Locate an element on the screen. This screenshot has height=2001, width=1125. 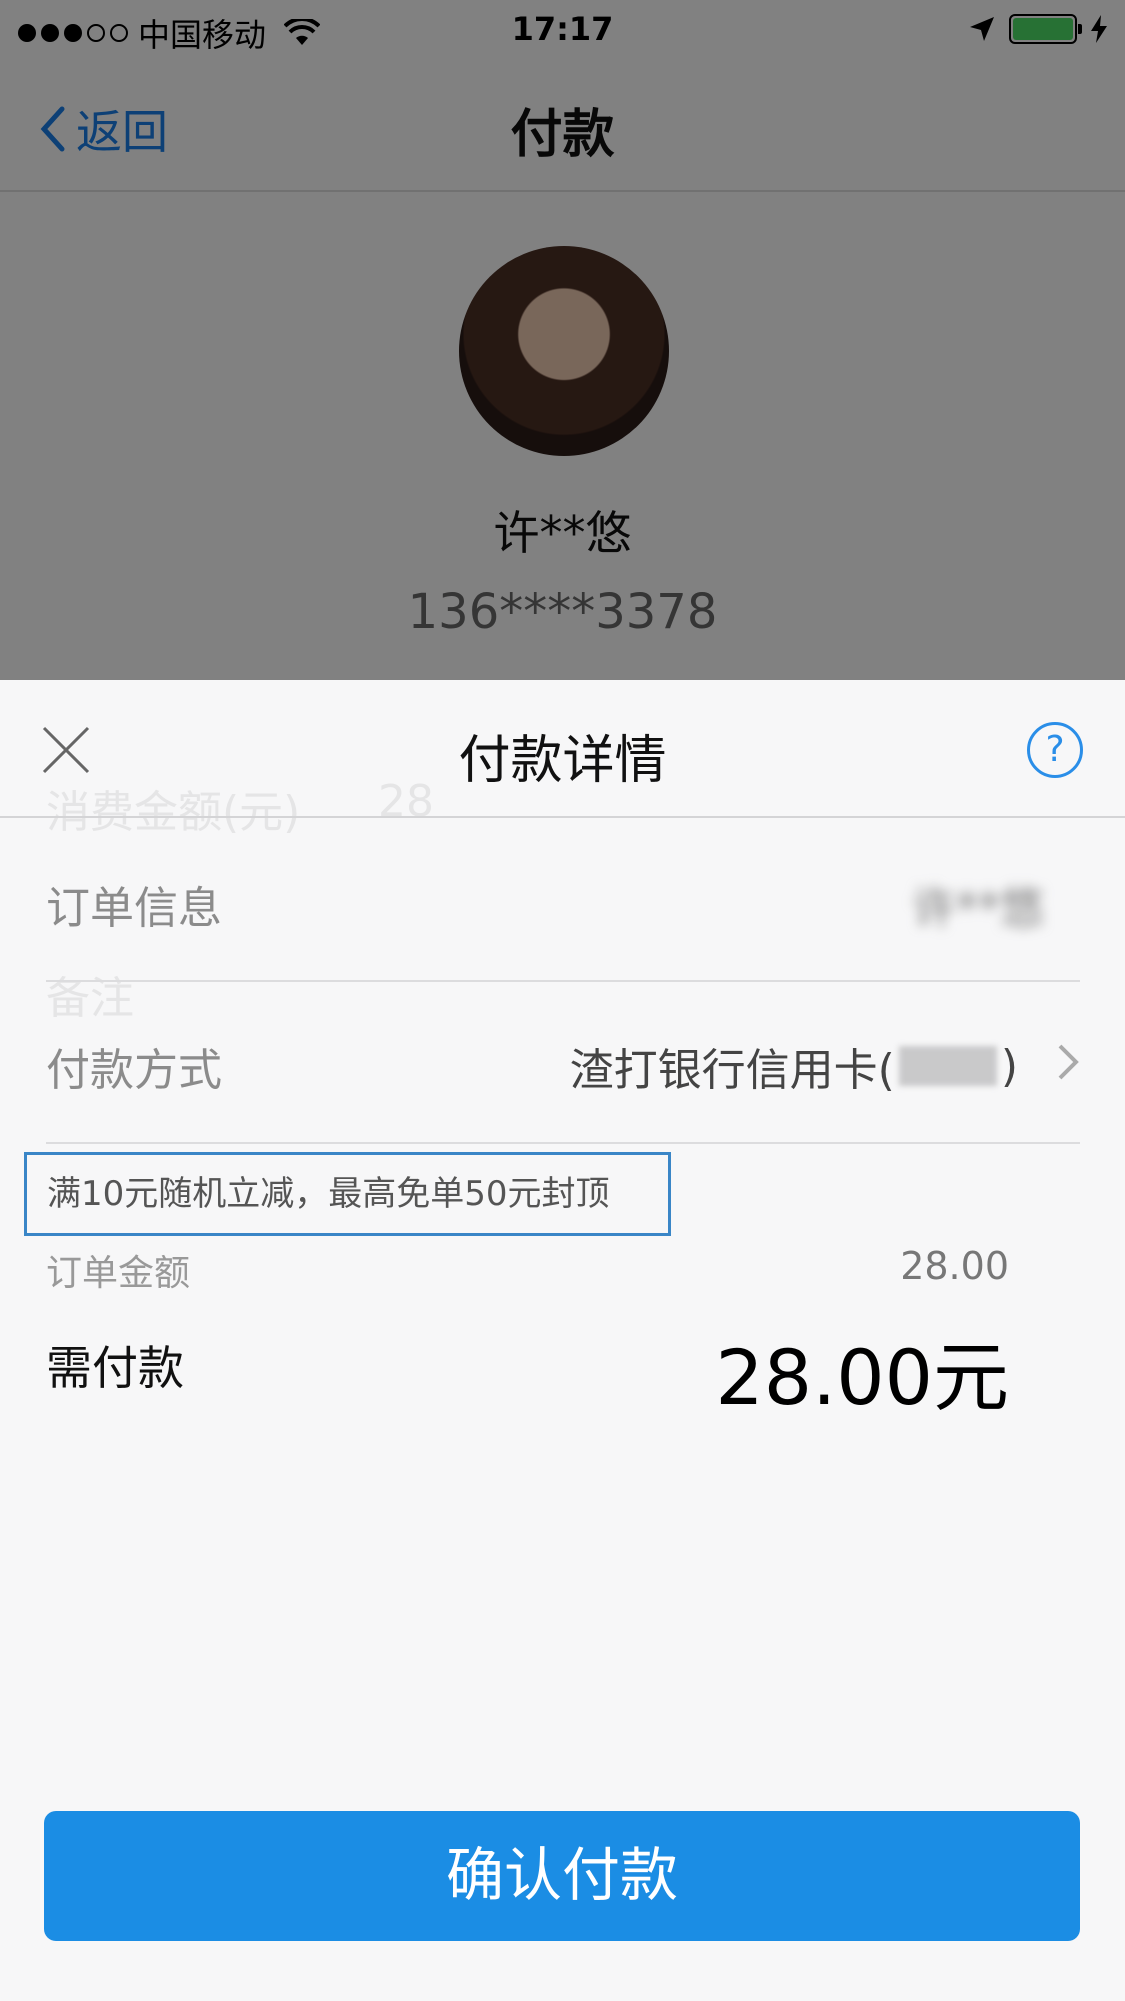
payment-method-value: 渣打银行信用卡() is located at coordinates (794, 1066).